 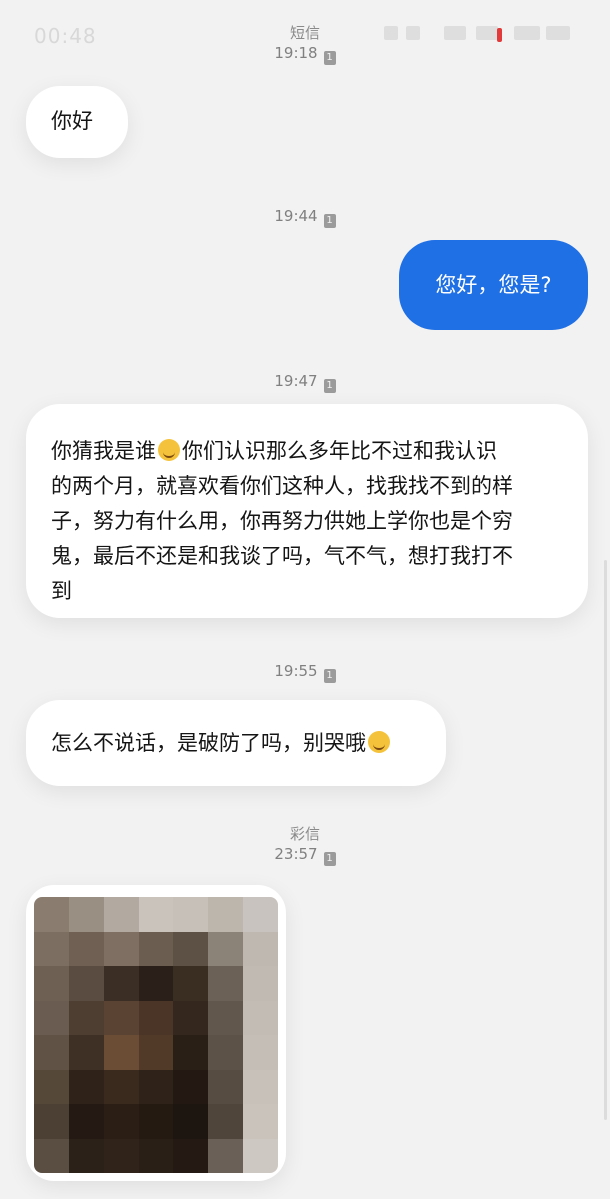 What do you see at coordinates (282, 556) in the screenshot?
I see `message-line: 鬼，最后不还是和我谈了吗，气不气，想打我打不` at bounding box center [282, 556].